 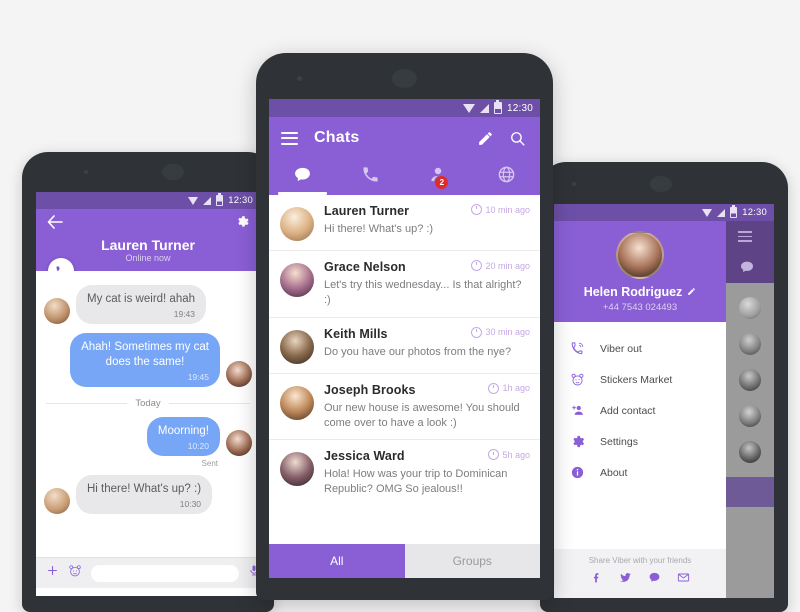 What do you see at coordinates (661, 184) in the screenshot?
I see `earpiece-speaker` at bounding box center [661, 184].